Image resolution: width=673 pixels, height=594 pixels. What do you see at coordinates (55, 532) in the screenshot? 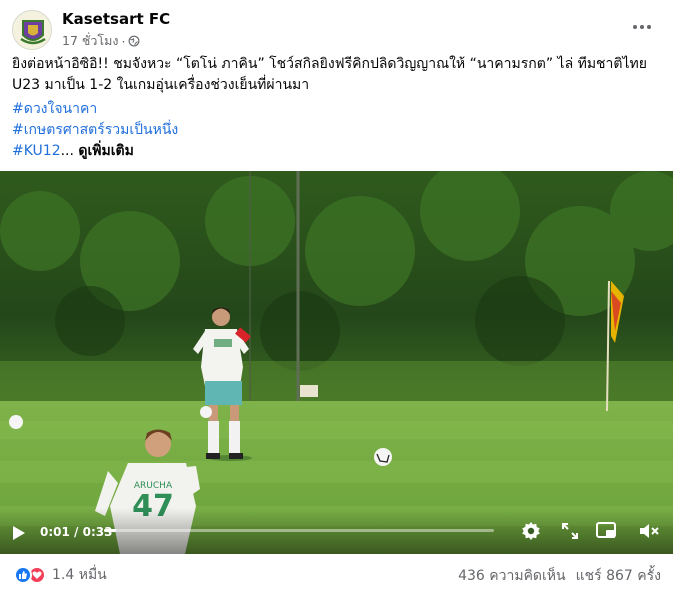
I see `time-current: 0:01` at bounding box center [55, 532].